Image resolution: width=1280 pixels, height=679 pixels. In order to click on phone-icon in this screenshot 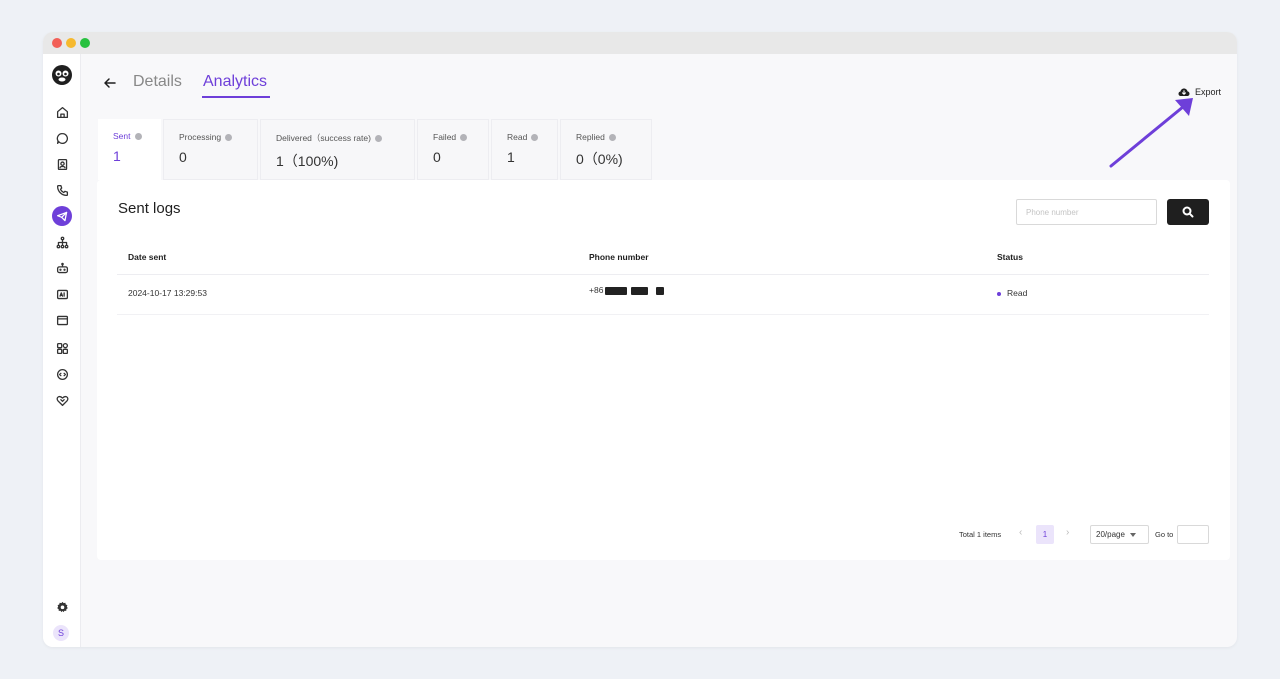, I will do `click(62, 190)`.